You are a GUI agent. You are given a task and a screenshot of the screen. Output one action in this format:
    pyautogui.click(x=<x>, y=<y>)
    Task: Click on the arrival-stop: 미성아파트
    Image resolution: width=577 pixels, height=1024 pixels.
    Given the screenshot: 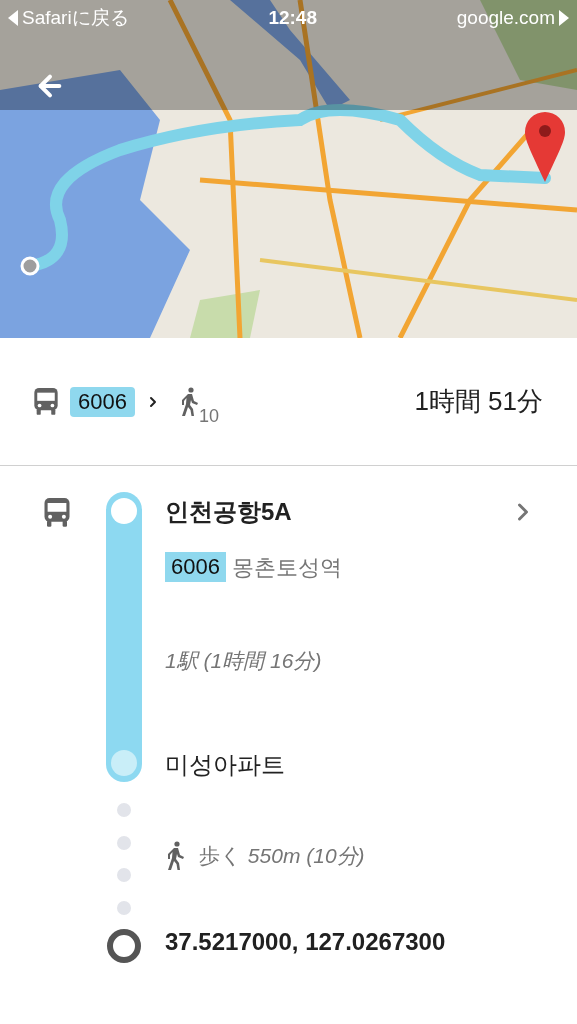 What is the action you would take?
    pyautogui.click(x=225, y=765)
    